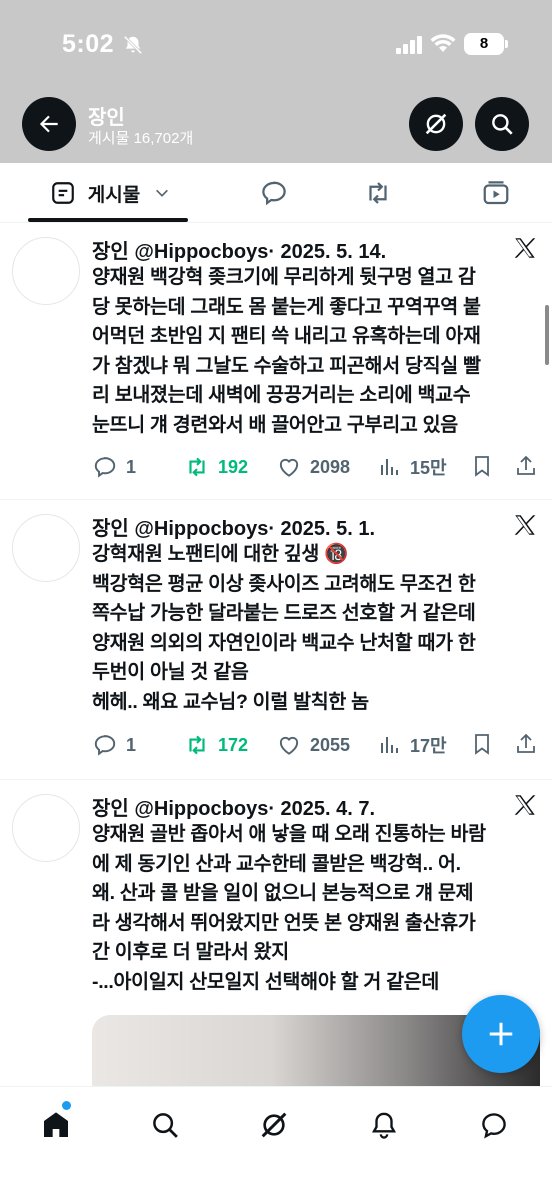  I want to click on tab-posts-label: 게시물, so click(114, 195).